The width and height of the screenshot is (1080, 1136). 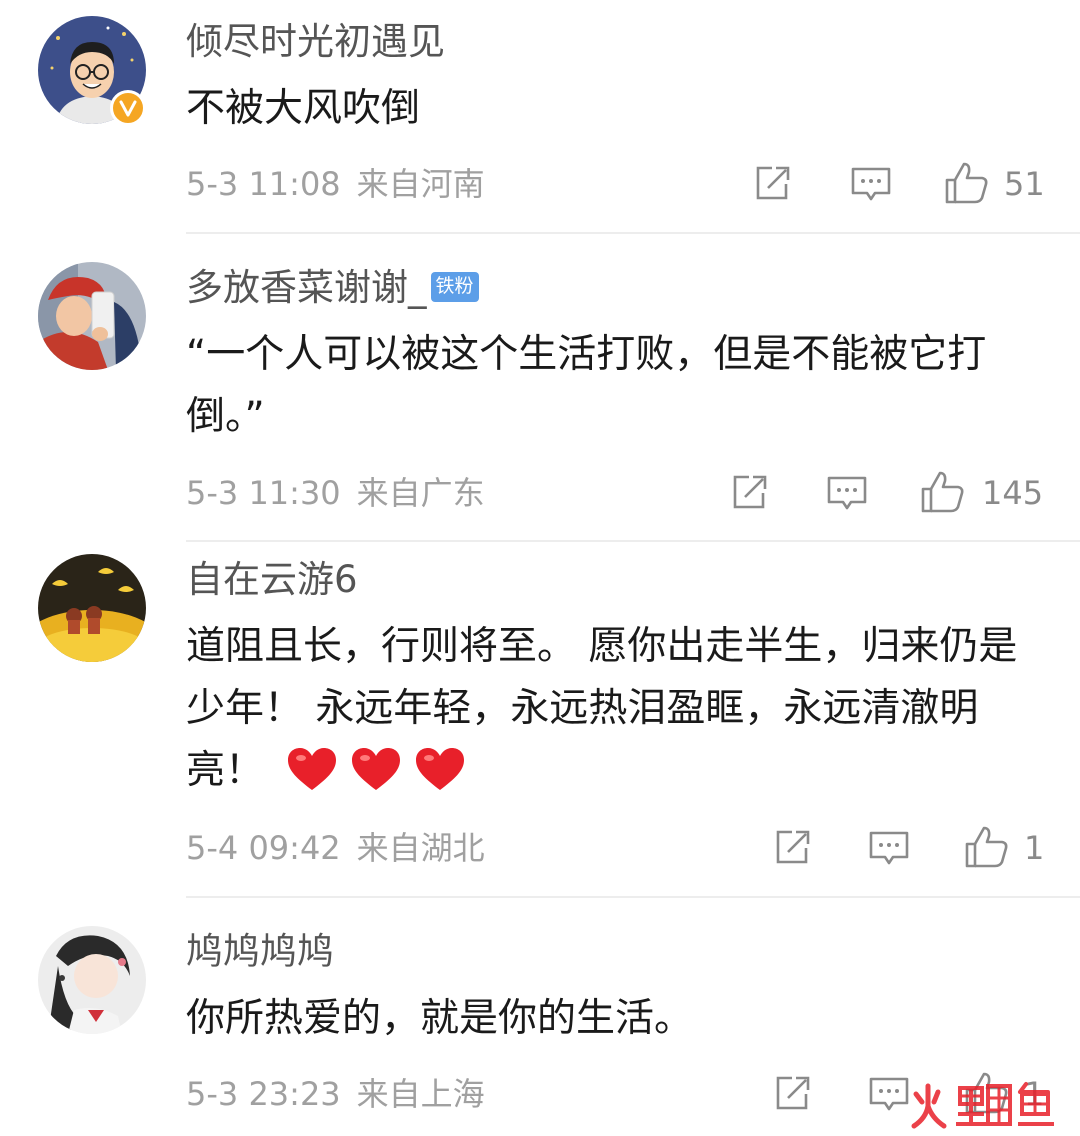 What do you see at coordinates (988, 1105) in the screenshot?
I see `watermark-logo` at bounding box center [988, 1105].